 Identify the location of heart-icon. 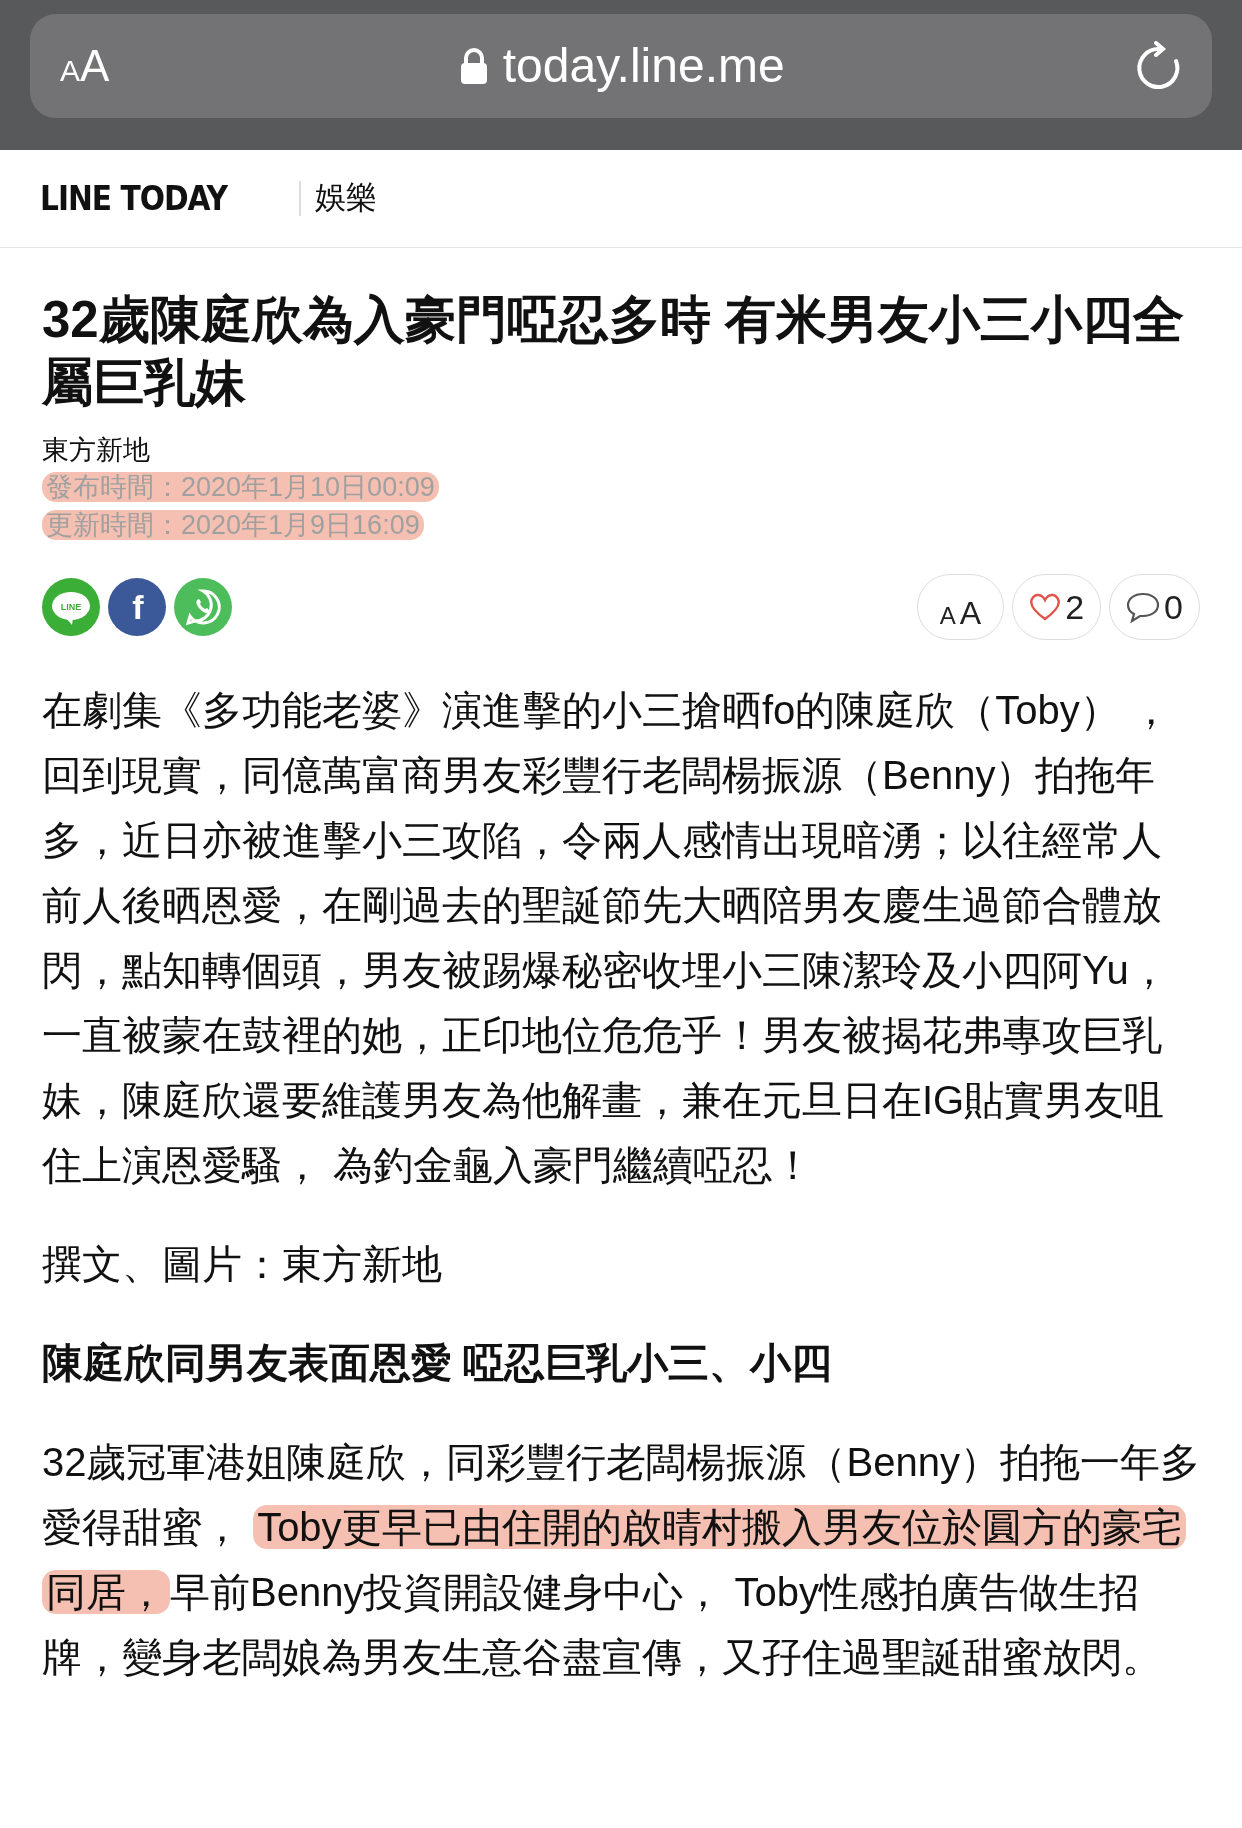
(1045, 607).